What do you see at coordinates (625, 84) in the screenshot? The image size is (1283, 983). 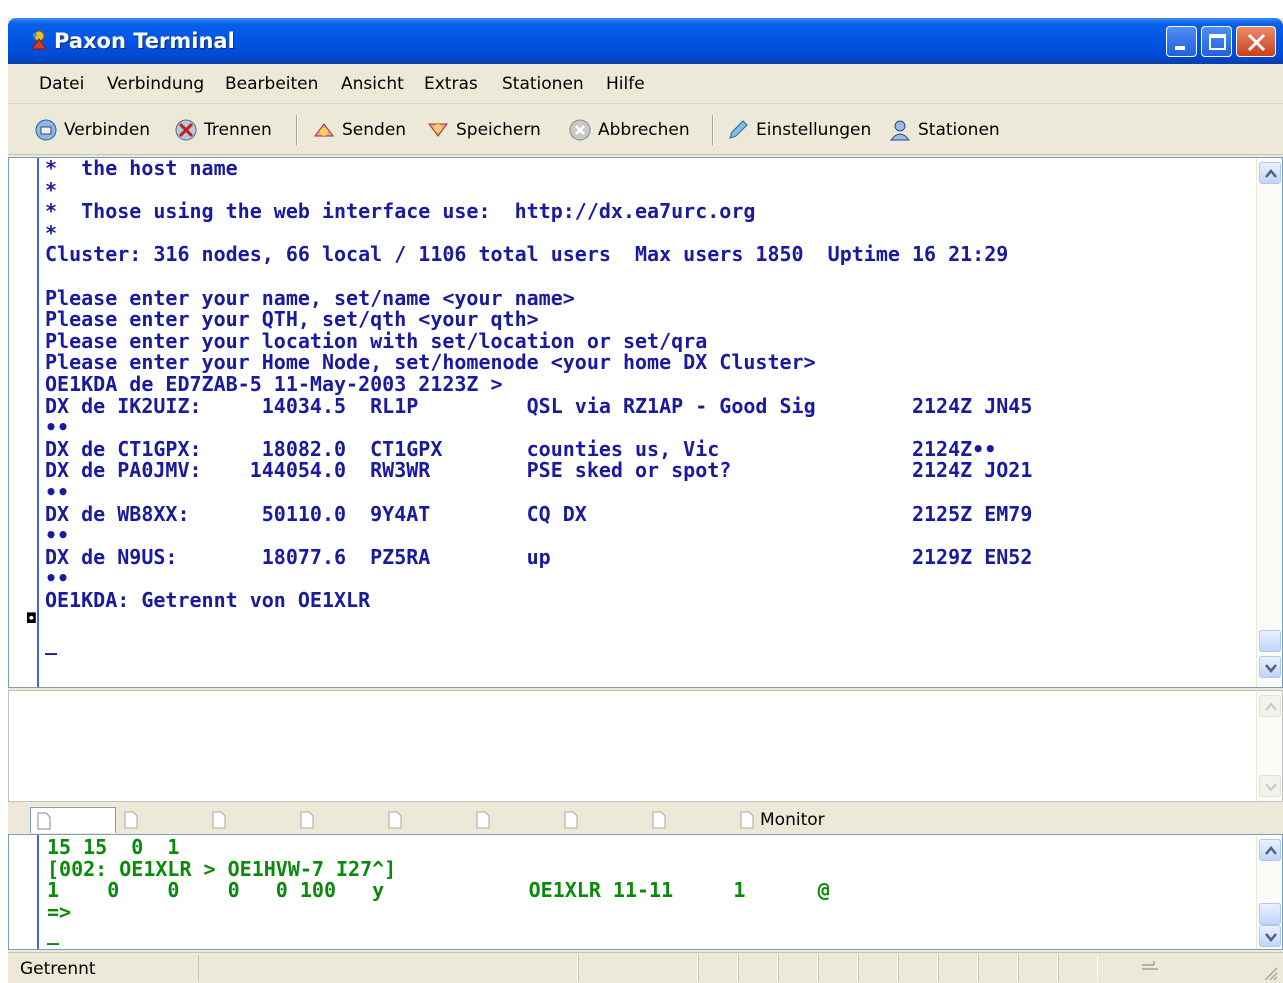 I see `menu-hilfe: Hilfe` at bounding box center [625, 84].